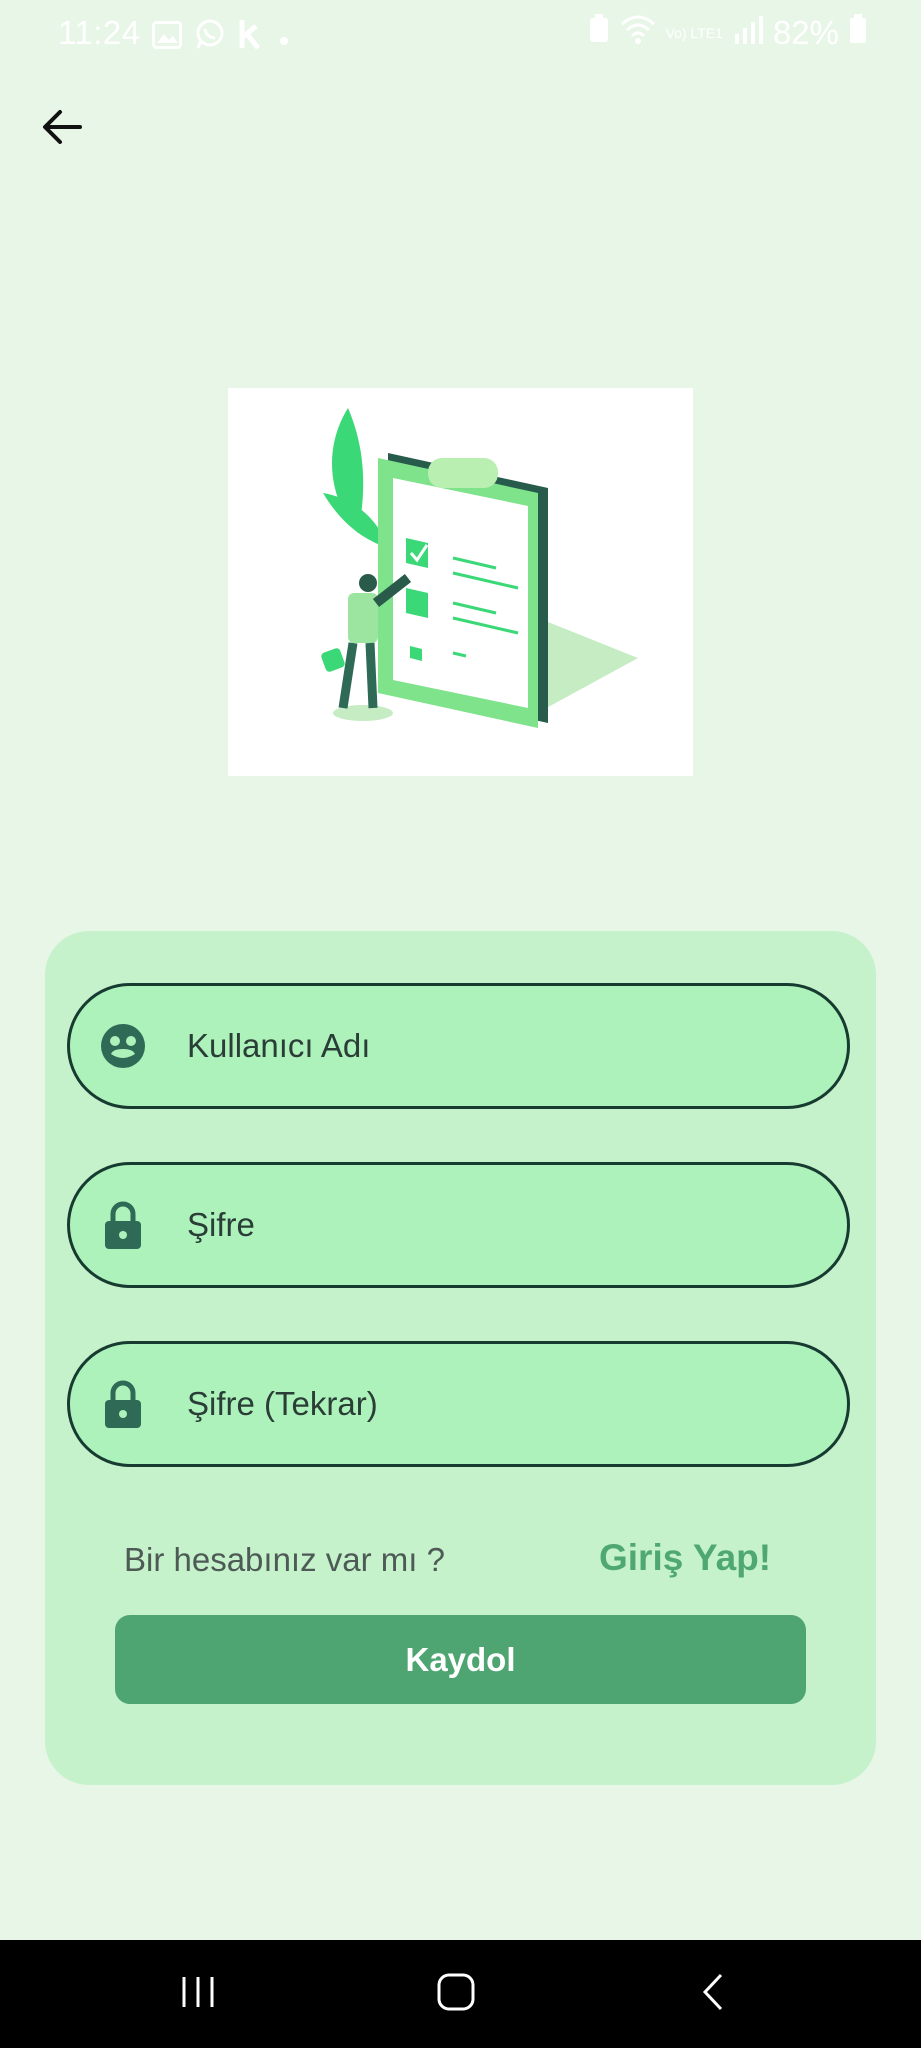  I want to click on recents-button, so click(198, 1994).